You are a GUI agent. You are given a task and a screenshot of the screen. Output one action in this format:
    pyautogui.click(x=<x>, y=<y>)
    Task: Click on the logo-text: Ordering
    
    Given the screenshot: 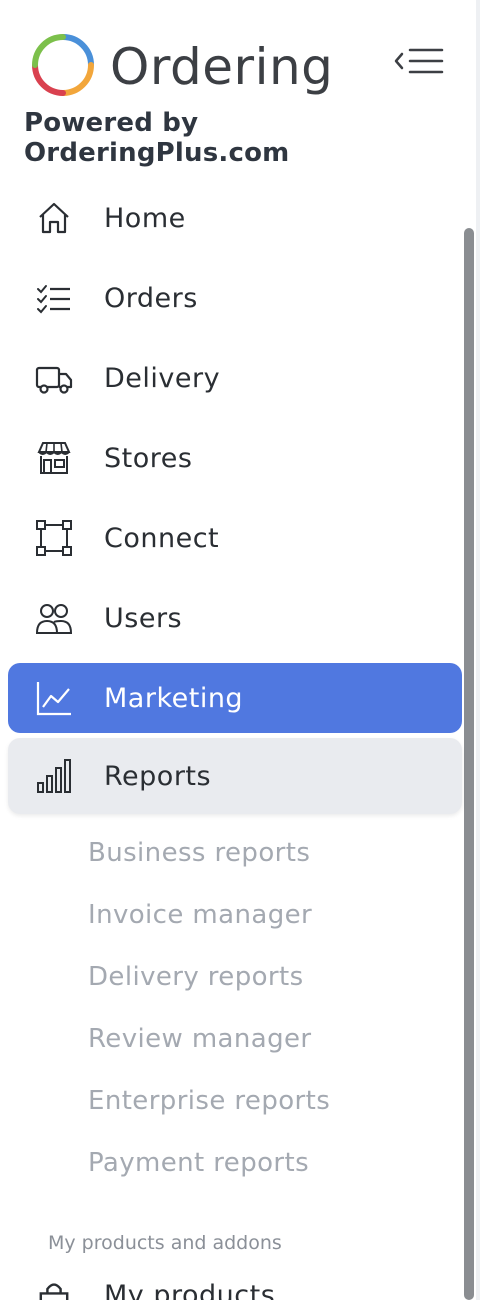 What is the action you would take?
    pyautogui.click(x=222, y=67)
    